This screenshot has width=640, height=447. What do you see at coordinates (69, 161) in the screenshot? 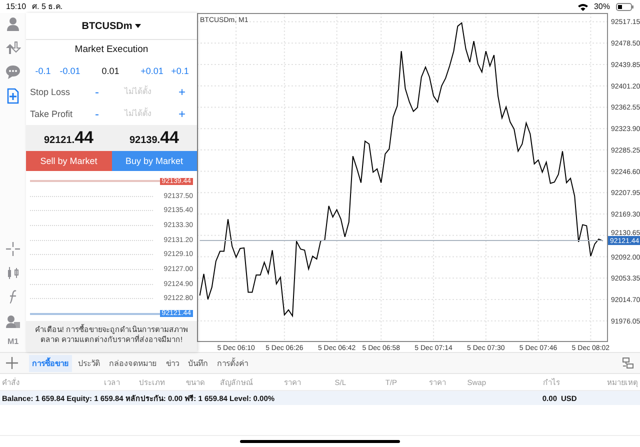
I see `sell-button: Sell by Market` at bounding box center [69, 161].